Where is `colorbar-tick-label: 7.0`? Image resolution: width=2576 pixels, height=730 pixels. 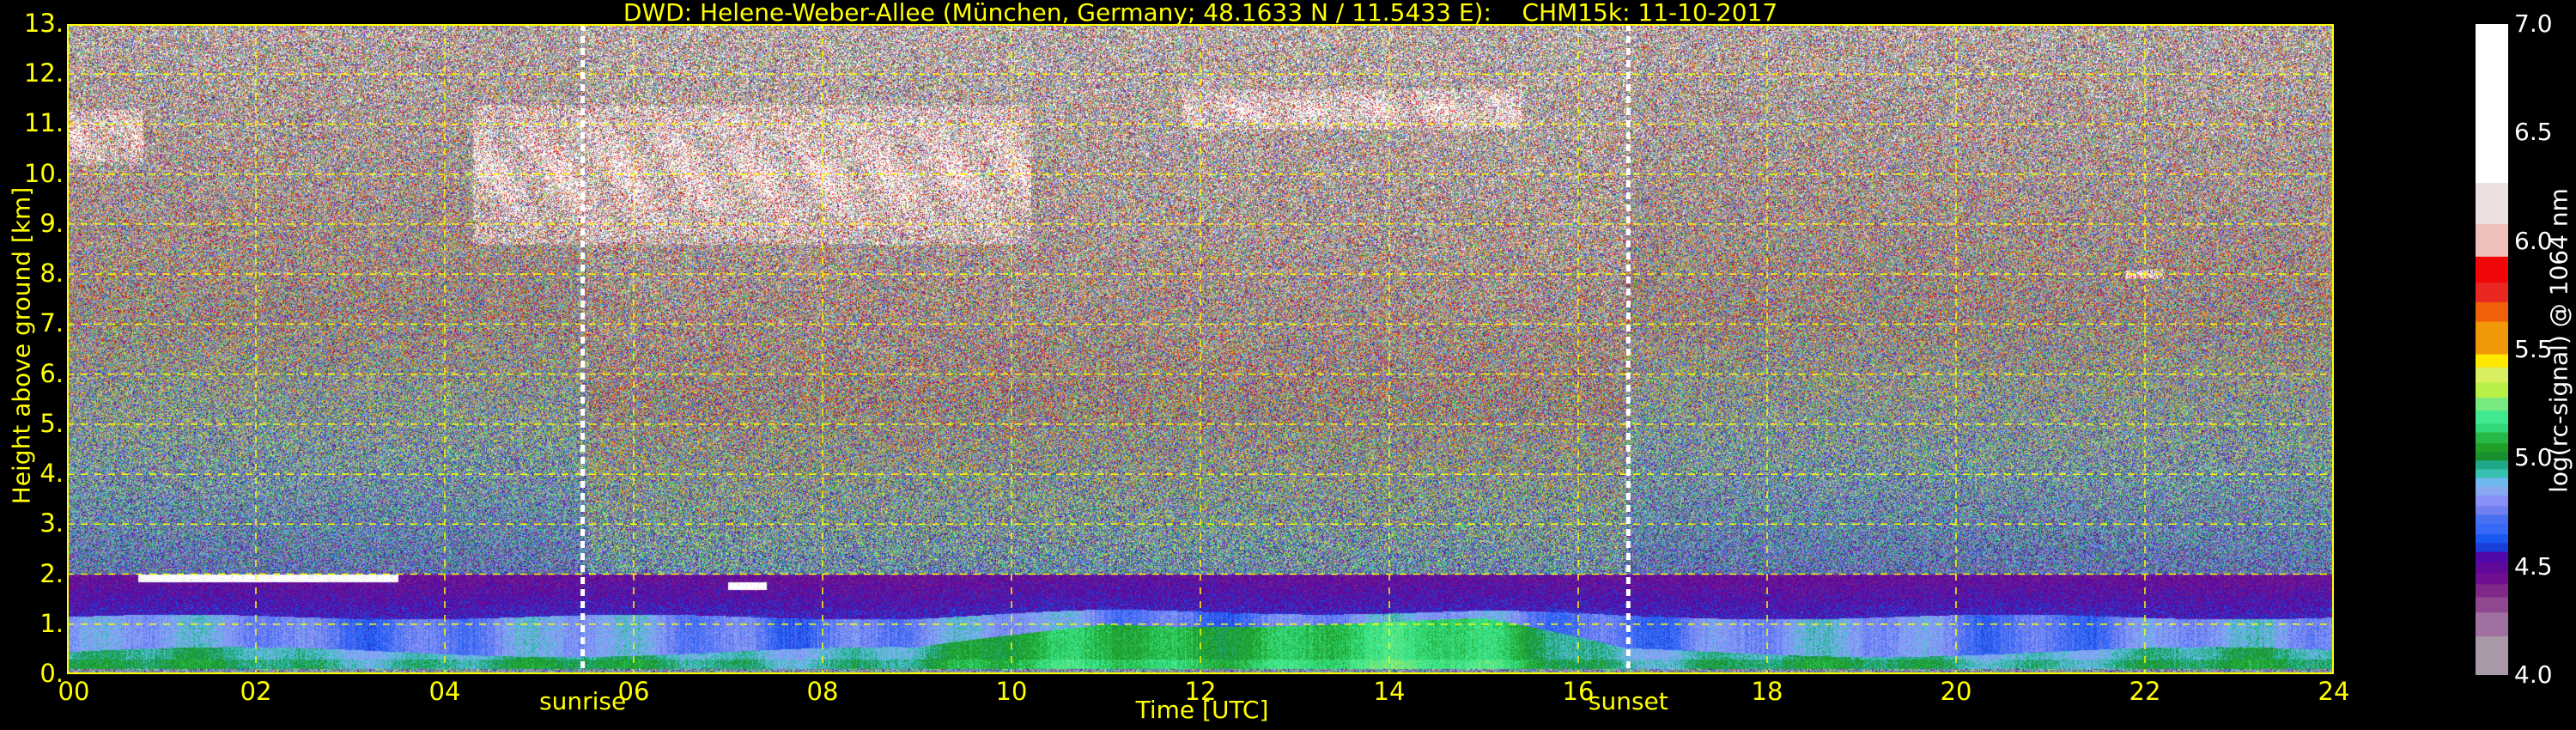 colorbar-tick-label: 7.0 is located at coordinates (2533, 23).